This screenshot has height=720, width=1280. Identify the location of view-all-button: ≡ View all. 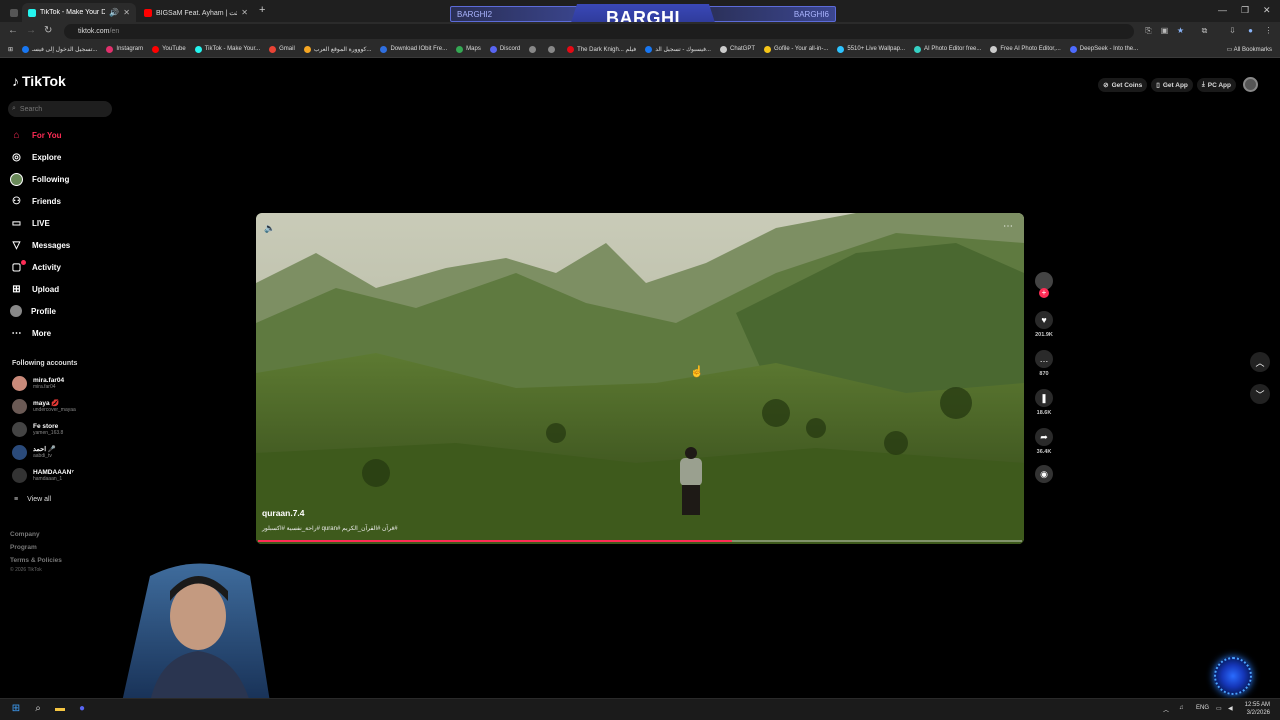
(32, 499).